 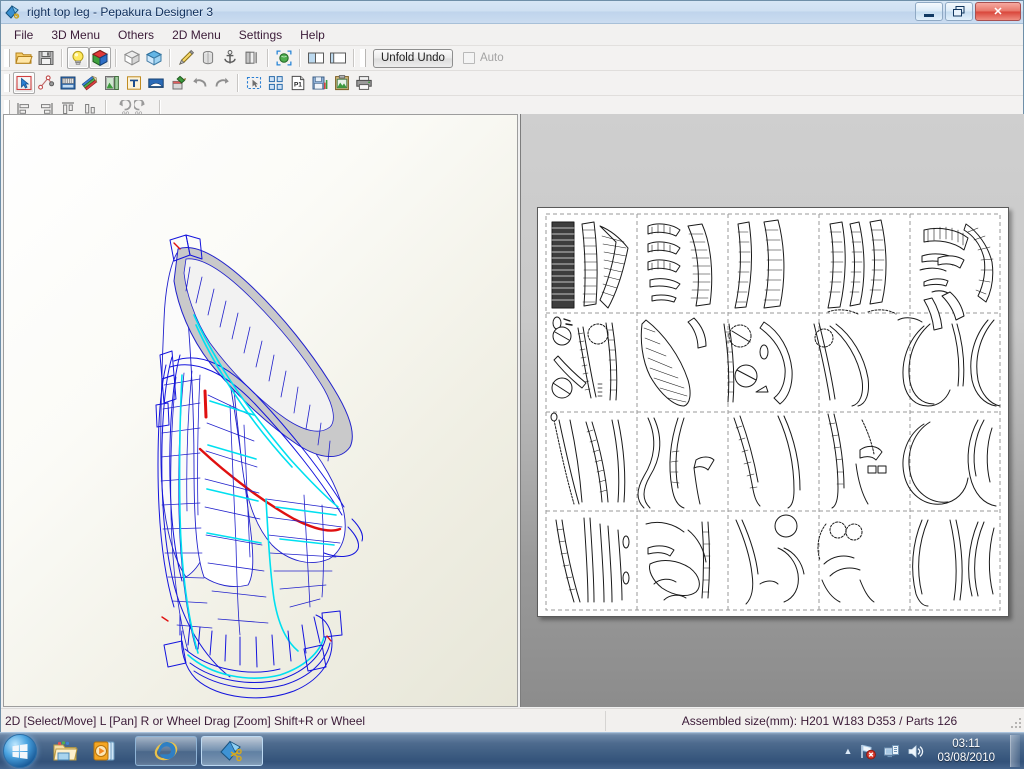 I want to click on page-setup-icon: P1, so click(x=298, y=83).